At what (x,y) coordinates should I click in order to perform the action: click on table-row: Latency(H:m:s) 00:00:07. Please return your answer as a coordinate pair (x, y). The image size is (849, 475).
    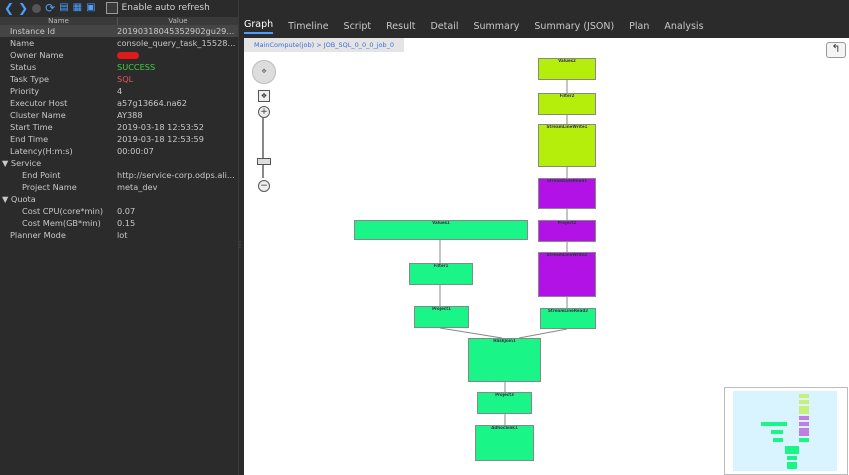
    Looking at the image, I should click on (119, 151).